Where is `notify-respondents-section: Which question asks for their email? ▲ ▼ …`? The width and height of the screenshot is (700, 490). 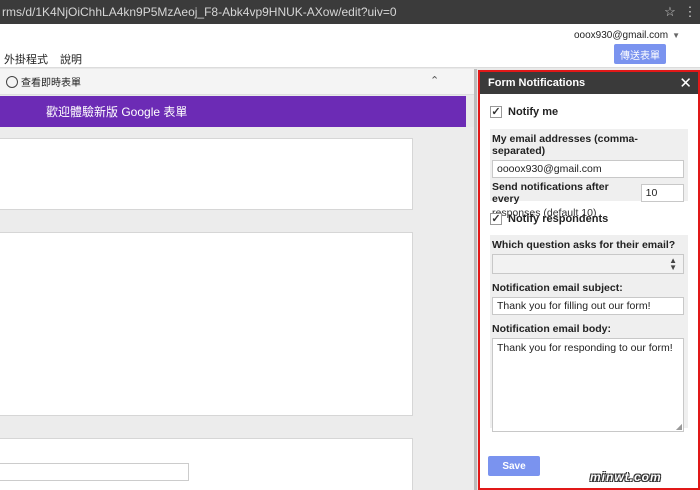 notify-respondents-section: Which question asks for their email? ▲ ▼ … is located at coordinates (589, 333).